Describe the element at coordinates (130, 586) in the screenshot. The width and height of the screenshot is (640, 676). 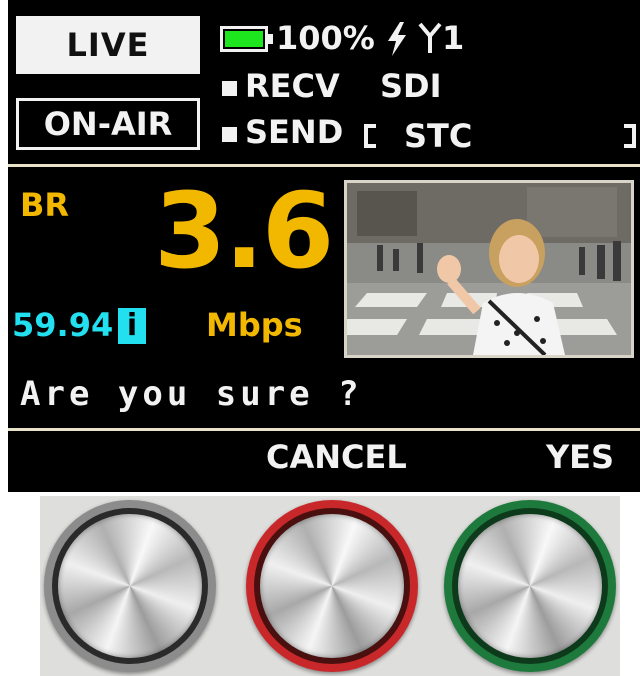
I see `left-hardware-button` at that location.